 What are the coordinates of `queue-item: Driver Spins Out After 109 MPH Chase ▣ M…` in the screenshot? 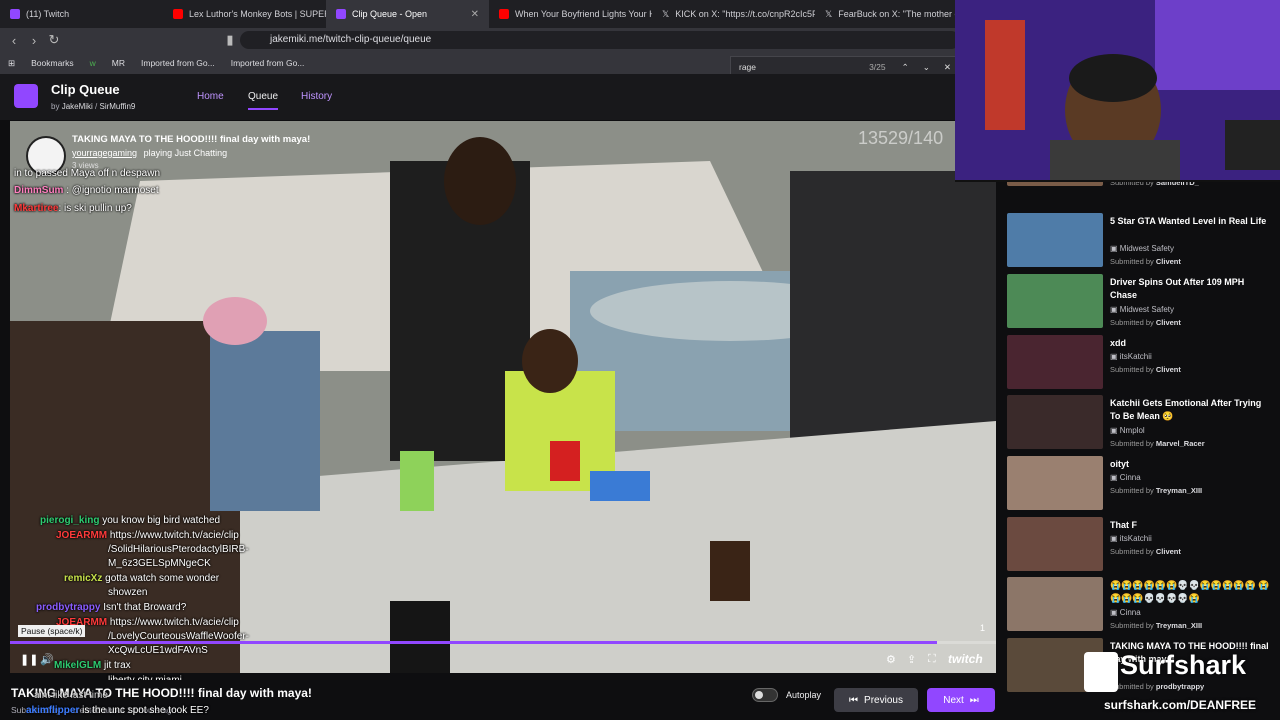 It's located at (1140, 303).